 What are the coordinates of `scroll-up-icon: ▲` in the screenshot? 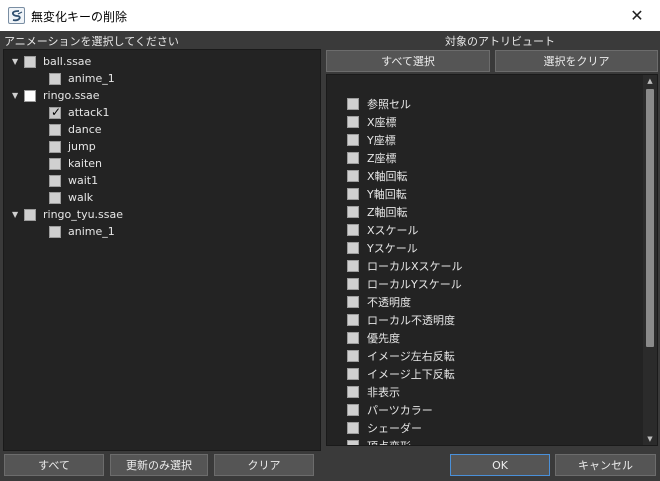 It's located at (650, 81).